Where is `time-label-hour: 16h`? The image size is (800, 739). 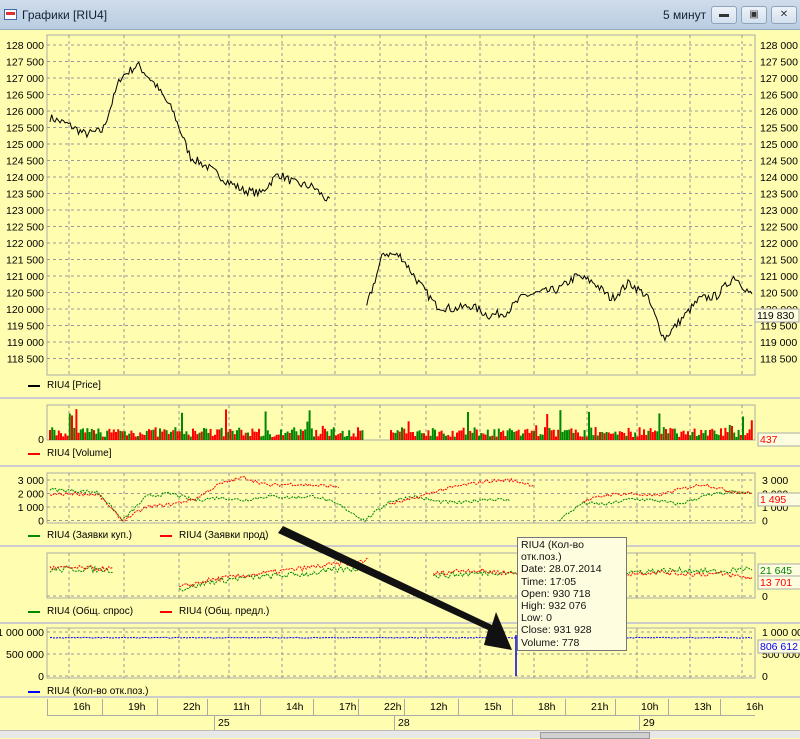
time-label-hour: 16h is located at coordinates (82, 707).